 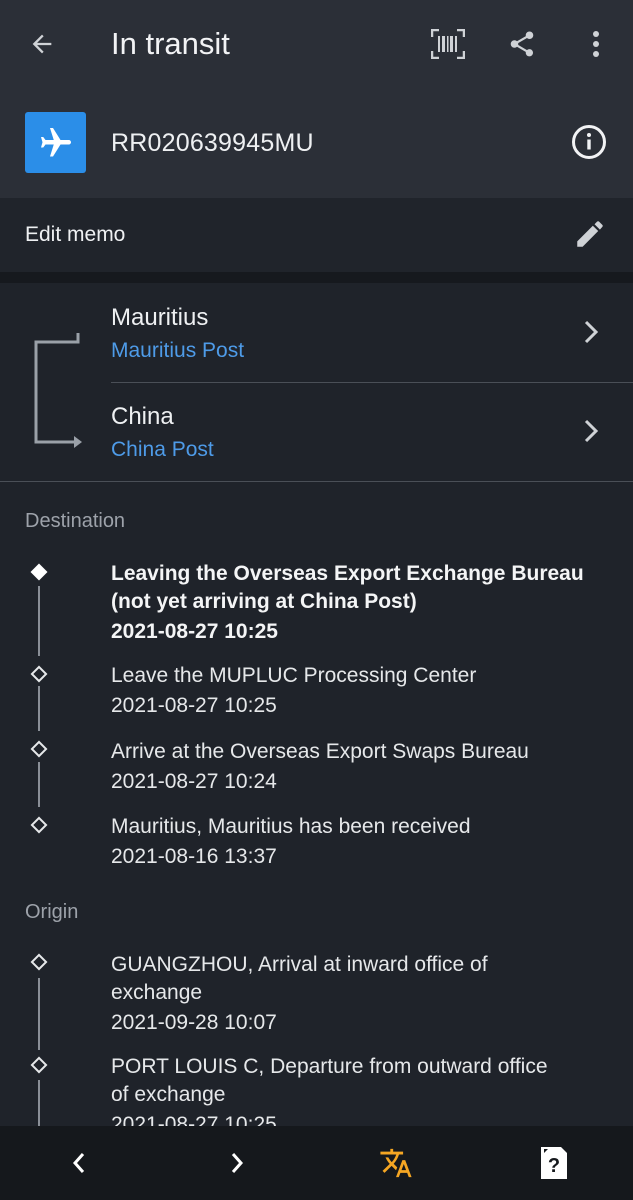 I want to click on next-button, so click(x=237, y=1163).